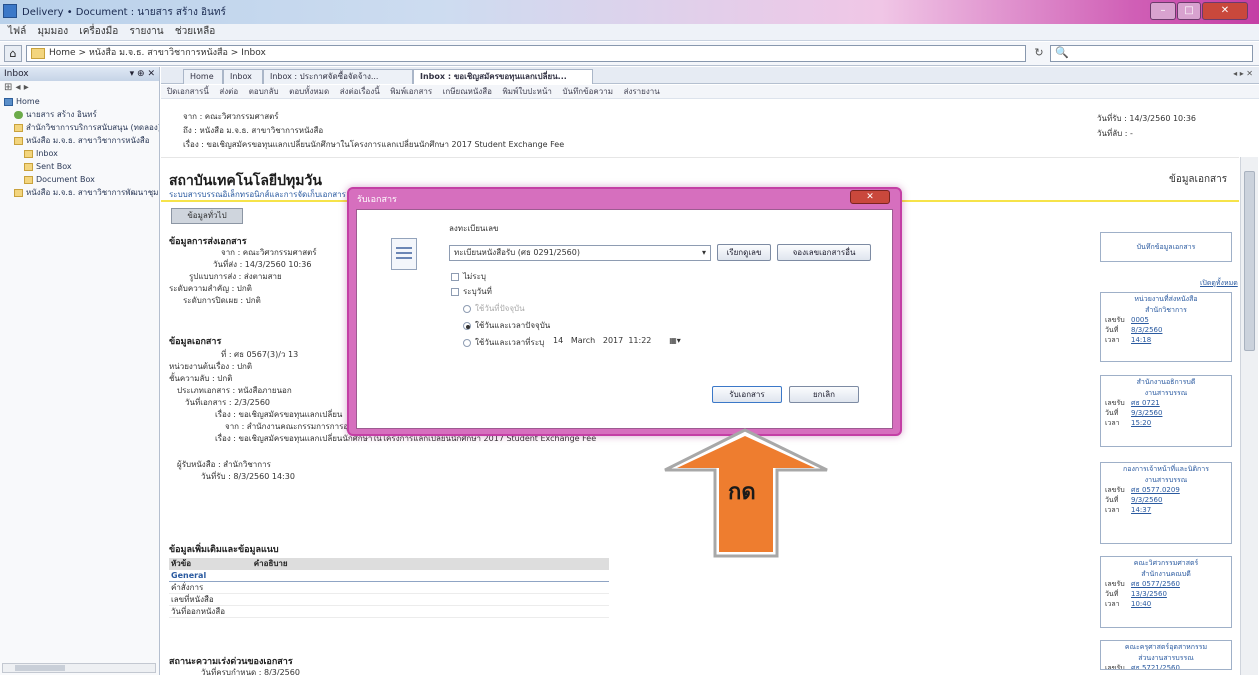 The height and width of the screenshot is (675, 1259). What do you see at coordinates (389, 564) in the screenshot?
I see `table-header: หัวข้อ คำอธิบาย` at bounding box center [389, 564].